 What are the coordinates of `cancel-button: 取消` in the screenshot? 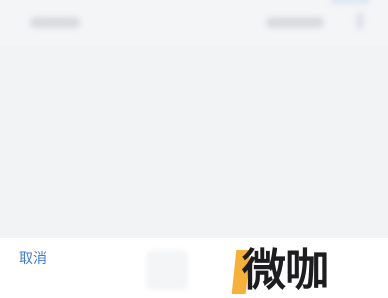 It's located at (33, 259).